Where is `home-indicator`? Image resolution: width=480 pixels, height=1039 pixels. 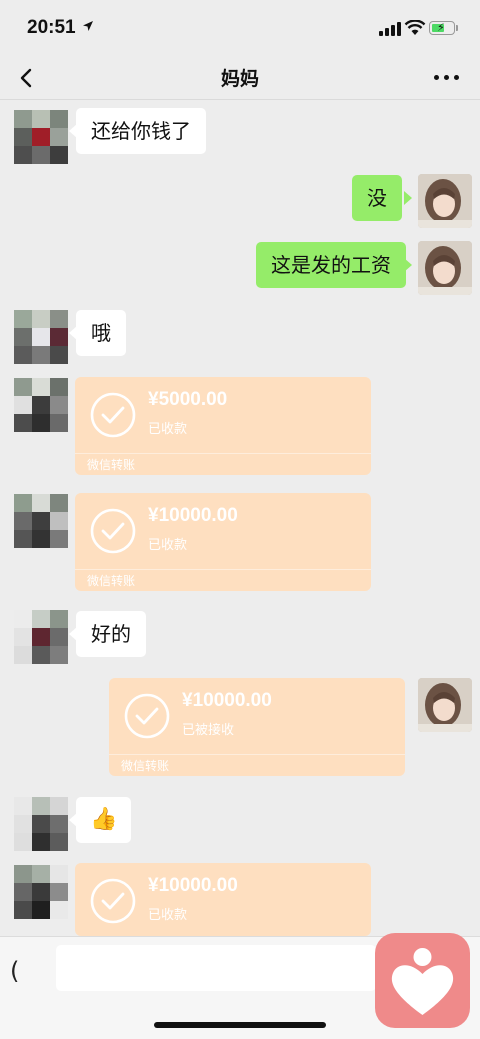
home-indicator is located at coordinates (240, 1025).